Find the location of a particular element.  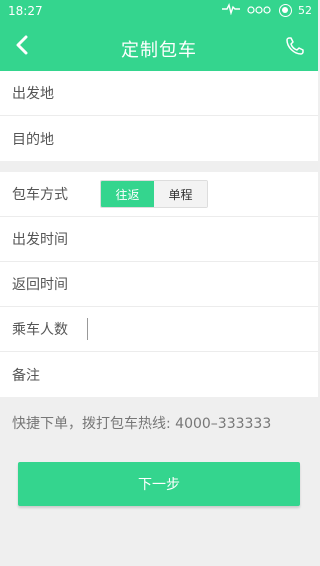

mode-toggle: 往返 单程 is located at coordinates (154, 194).